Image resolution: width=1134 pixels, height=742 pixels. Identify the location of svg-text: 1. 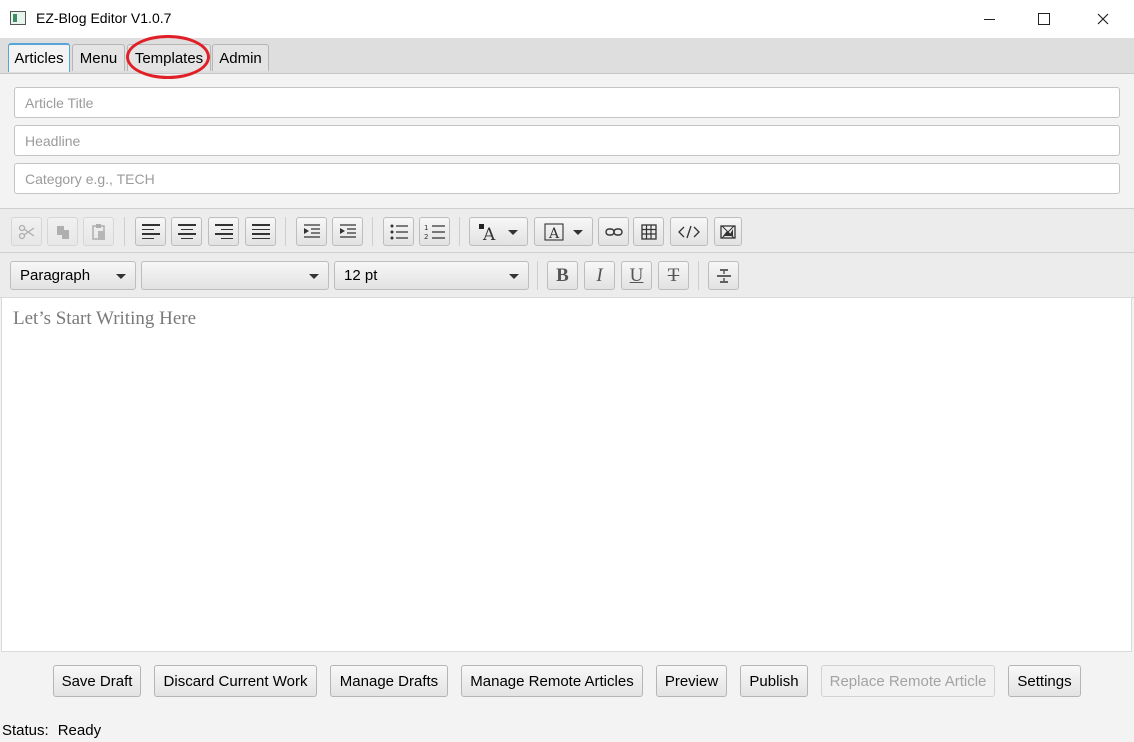
(426, 228).